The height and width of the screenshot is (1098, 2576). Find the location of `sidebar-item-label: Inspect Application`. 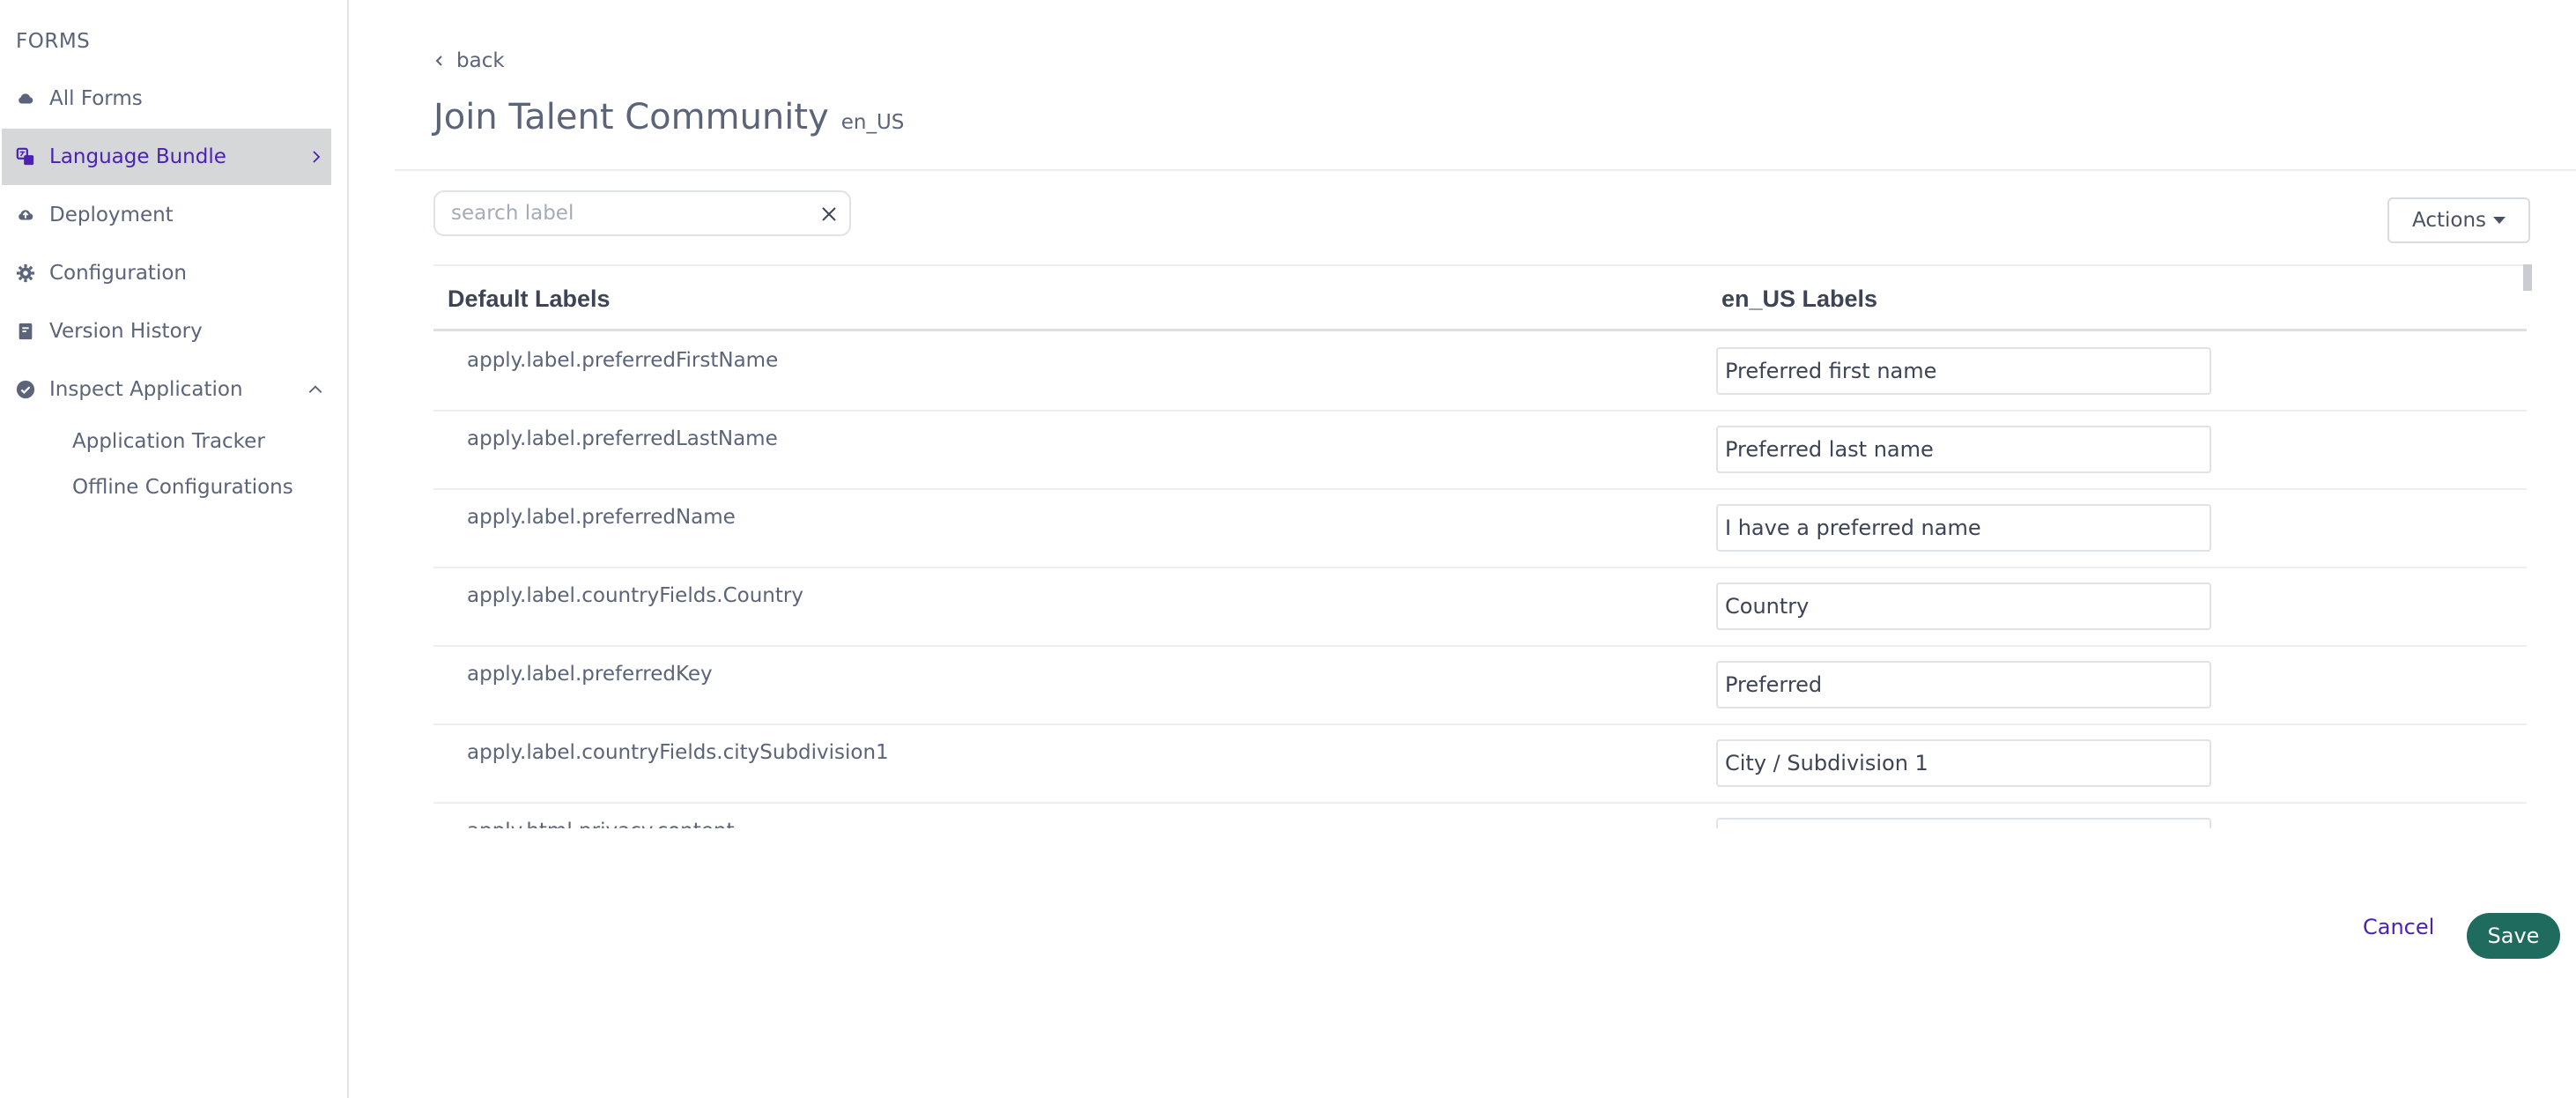

sidebar-item-label: Inspect Application is located at coordinates (146, 389).